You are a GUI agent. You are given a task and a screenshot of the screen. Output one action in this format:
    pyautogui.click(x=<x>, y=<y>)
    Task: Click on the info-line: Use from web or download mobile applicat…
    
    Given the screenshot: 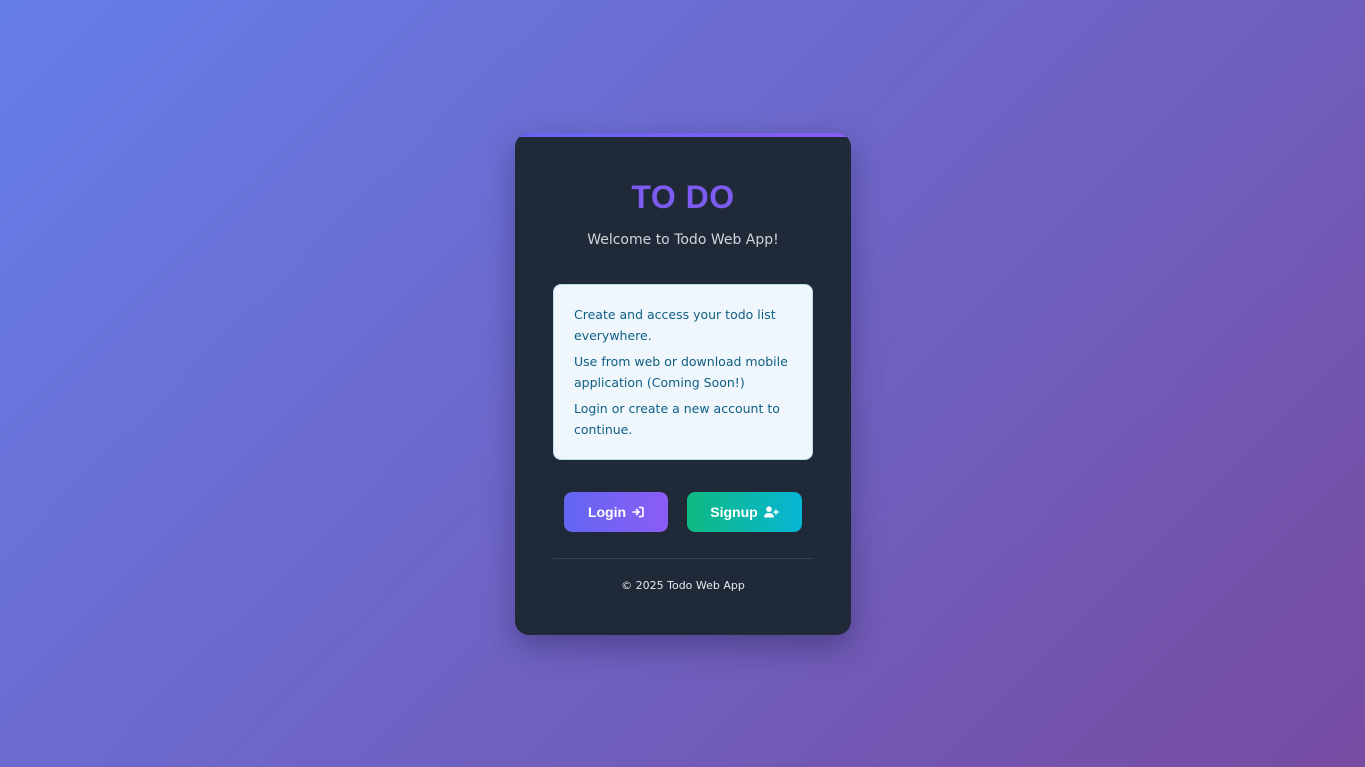 What is the action you would take?
    pyautogui.click(x=681, y=372)
    